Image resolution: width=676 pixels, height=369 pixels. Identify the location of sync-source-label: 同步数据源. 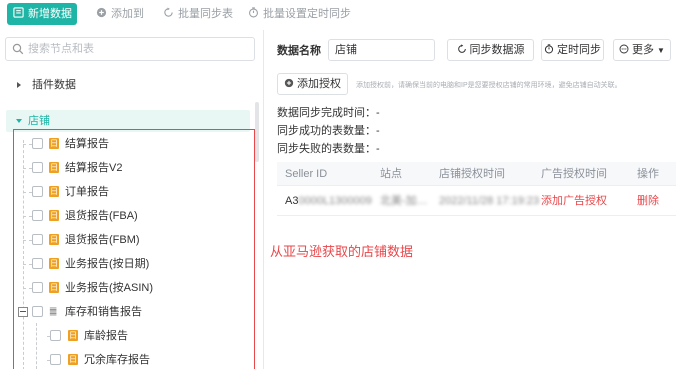
(497, 50).